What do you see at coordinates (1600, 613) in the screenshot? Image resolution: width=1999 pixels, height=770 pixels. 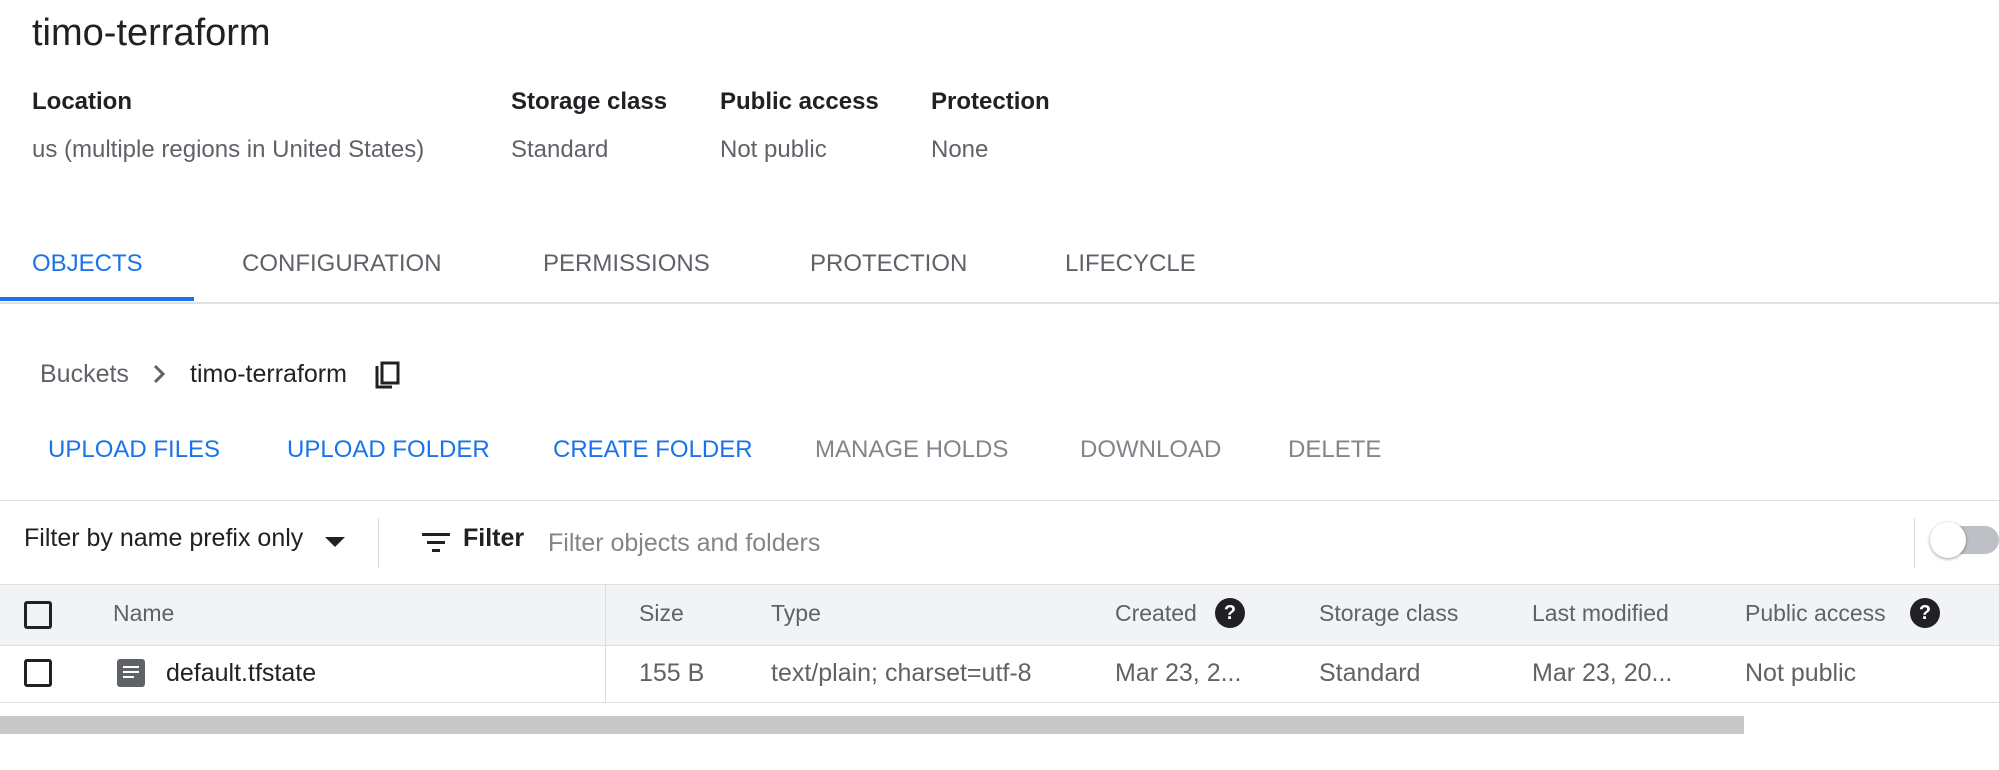 I see `column-header-last-modified: Last modified` at bounding box center [1600, 613].